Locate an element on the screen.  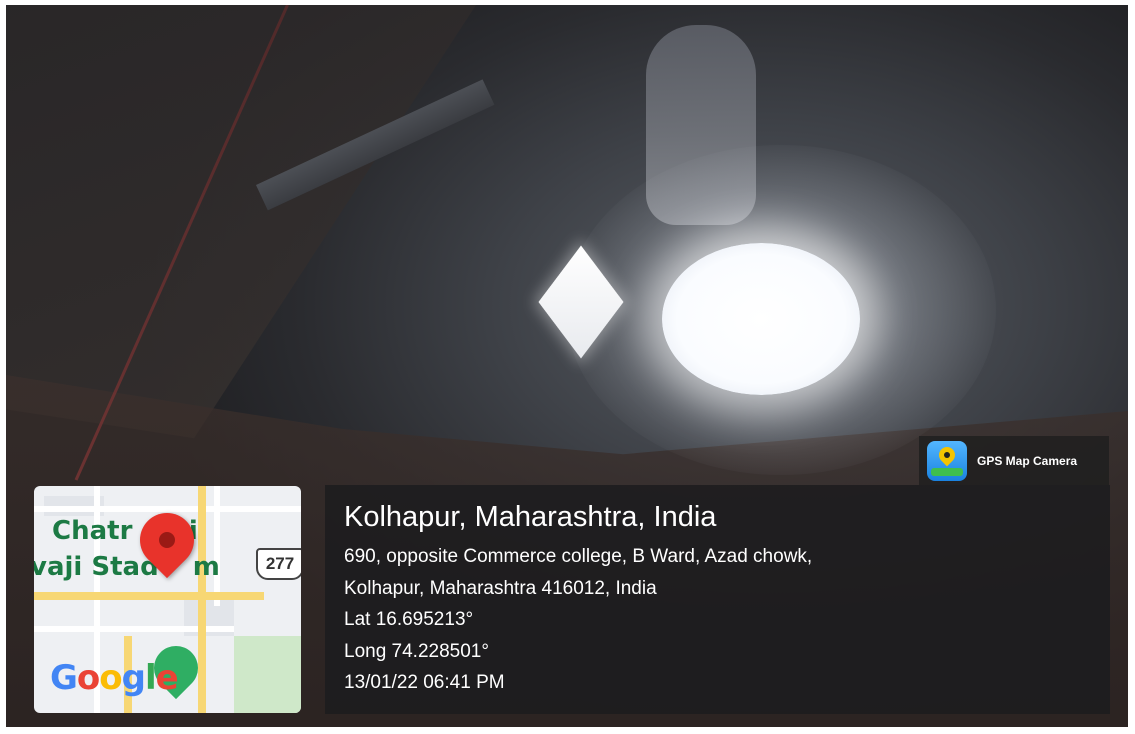
gps-map-camera-icon is located at coordinates (947, 460).